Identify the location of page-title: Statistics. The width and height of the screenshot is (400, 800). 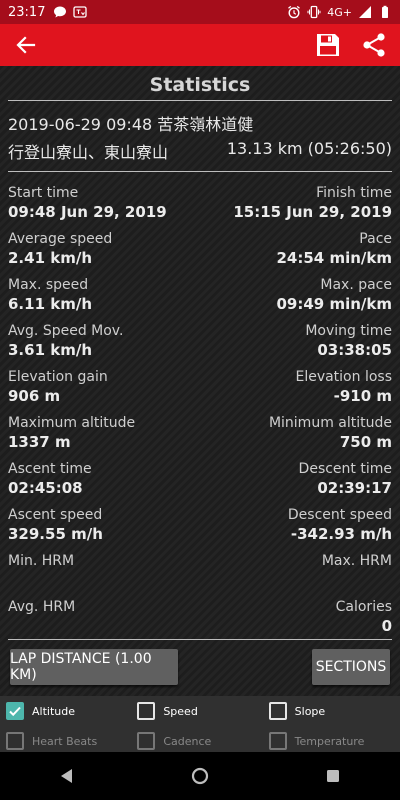
(200, 85).